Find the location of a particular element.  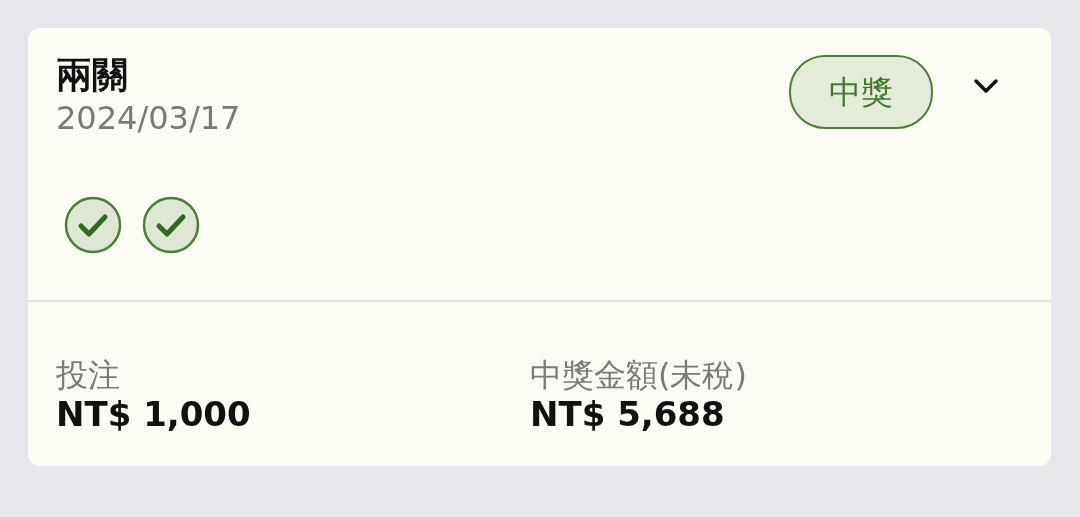

bet-title: 兩關 is located at coordinates (92, 75).